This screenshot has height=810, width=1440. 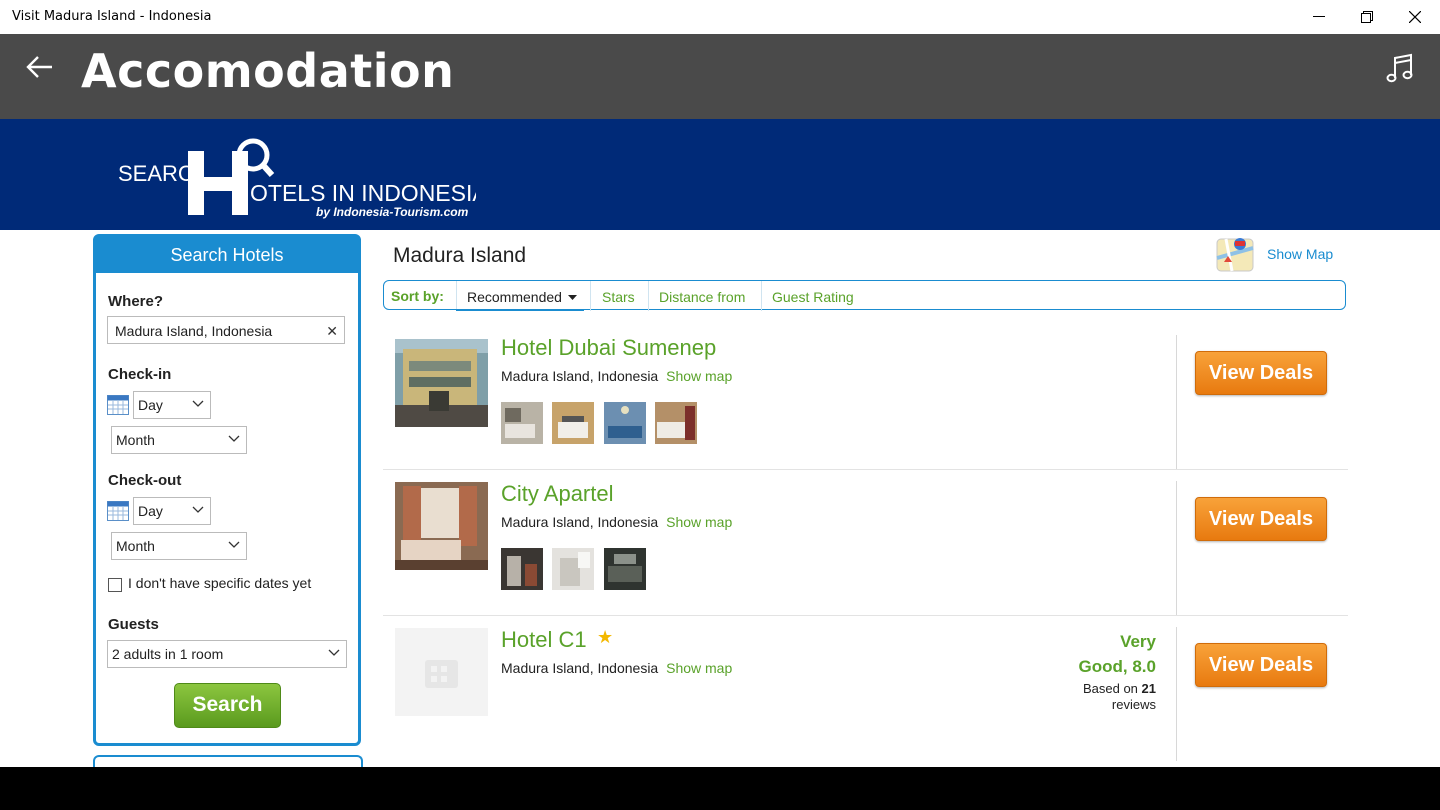 I want to click on app-header: Accomodation, so click(x=720, y=76).